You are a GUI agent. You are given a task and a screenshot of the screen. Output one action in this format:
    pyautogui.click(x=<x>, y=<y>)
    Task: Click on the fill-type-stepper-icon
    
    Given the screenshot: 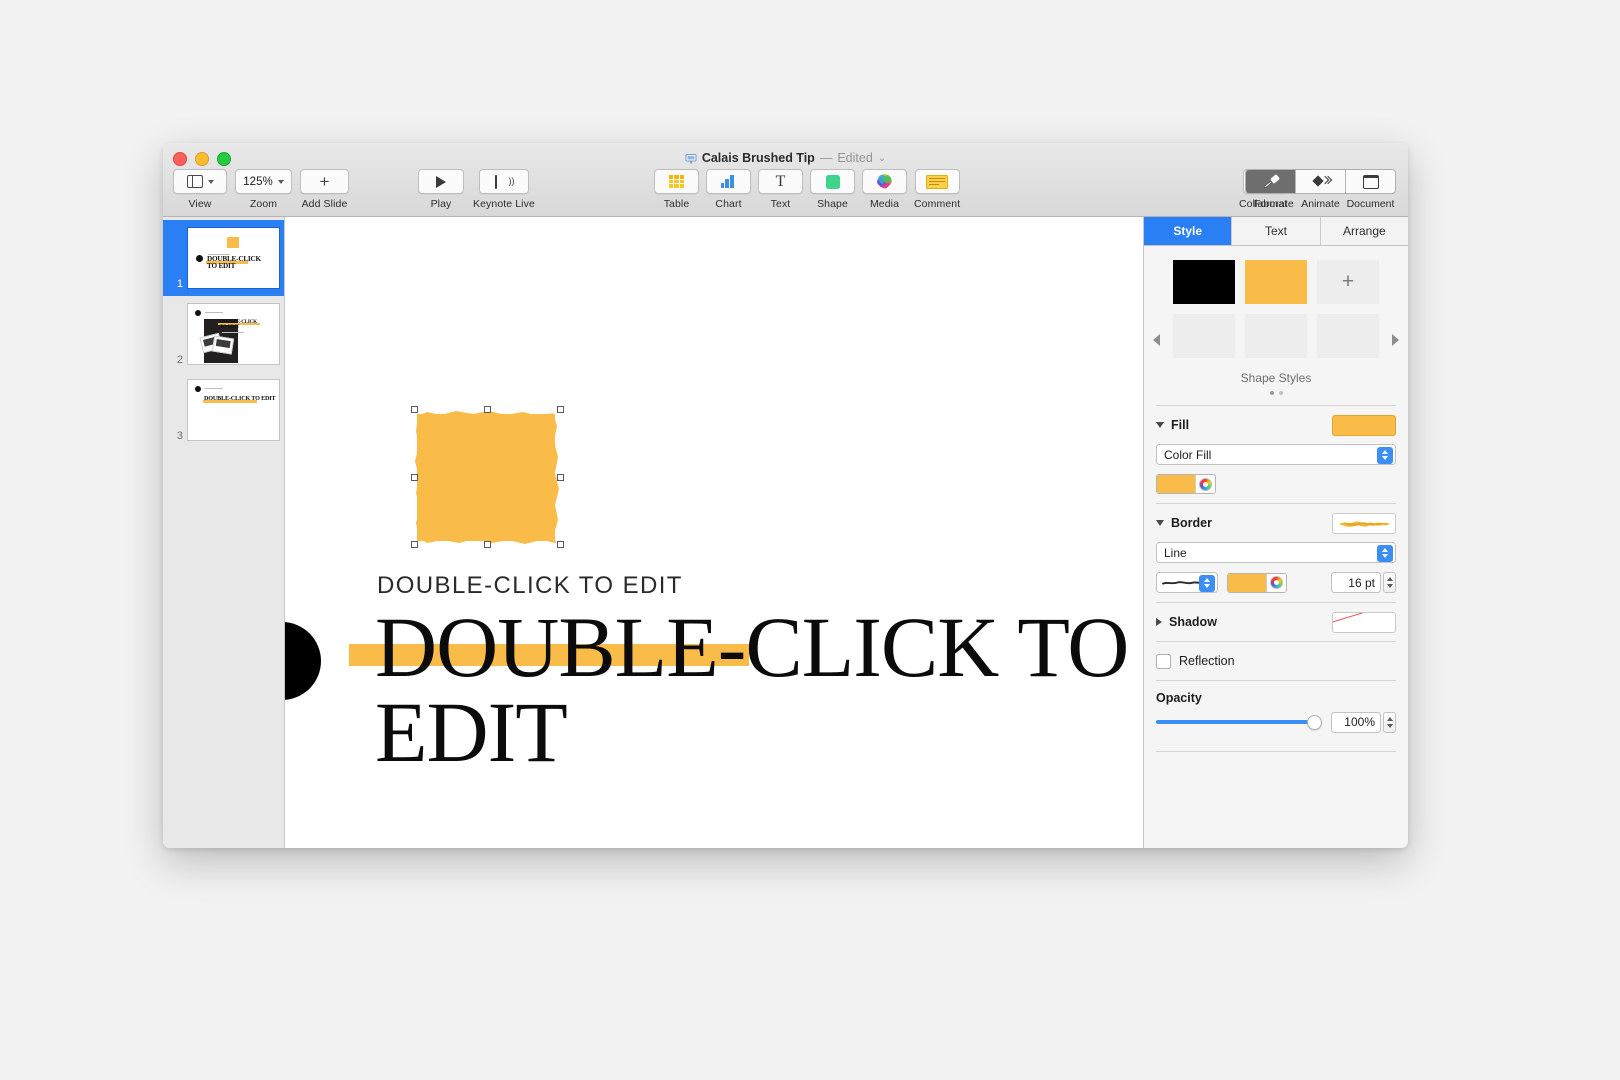 What is the action you would take?
    pyautogui.click(x=1385, y=455)
    